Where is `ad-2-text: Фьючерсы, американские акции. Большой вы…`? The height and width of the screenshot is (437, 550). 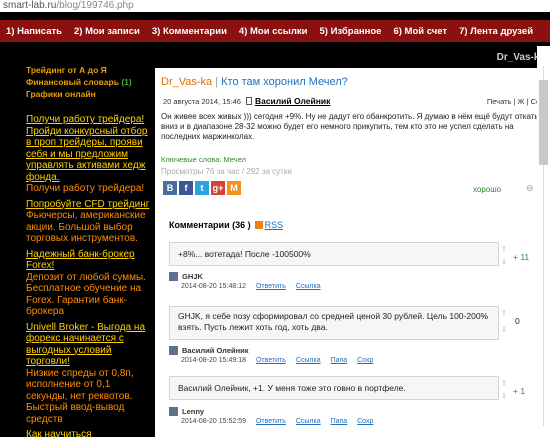
ad-2-text: Фьючерсы, американские акции. Большой вы… is located at coordinates (86, 227).